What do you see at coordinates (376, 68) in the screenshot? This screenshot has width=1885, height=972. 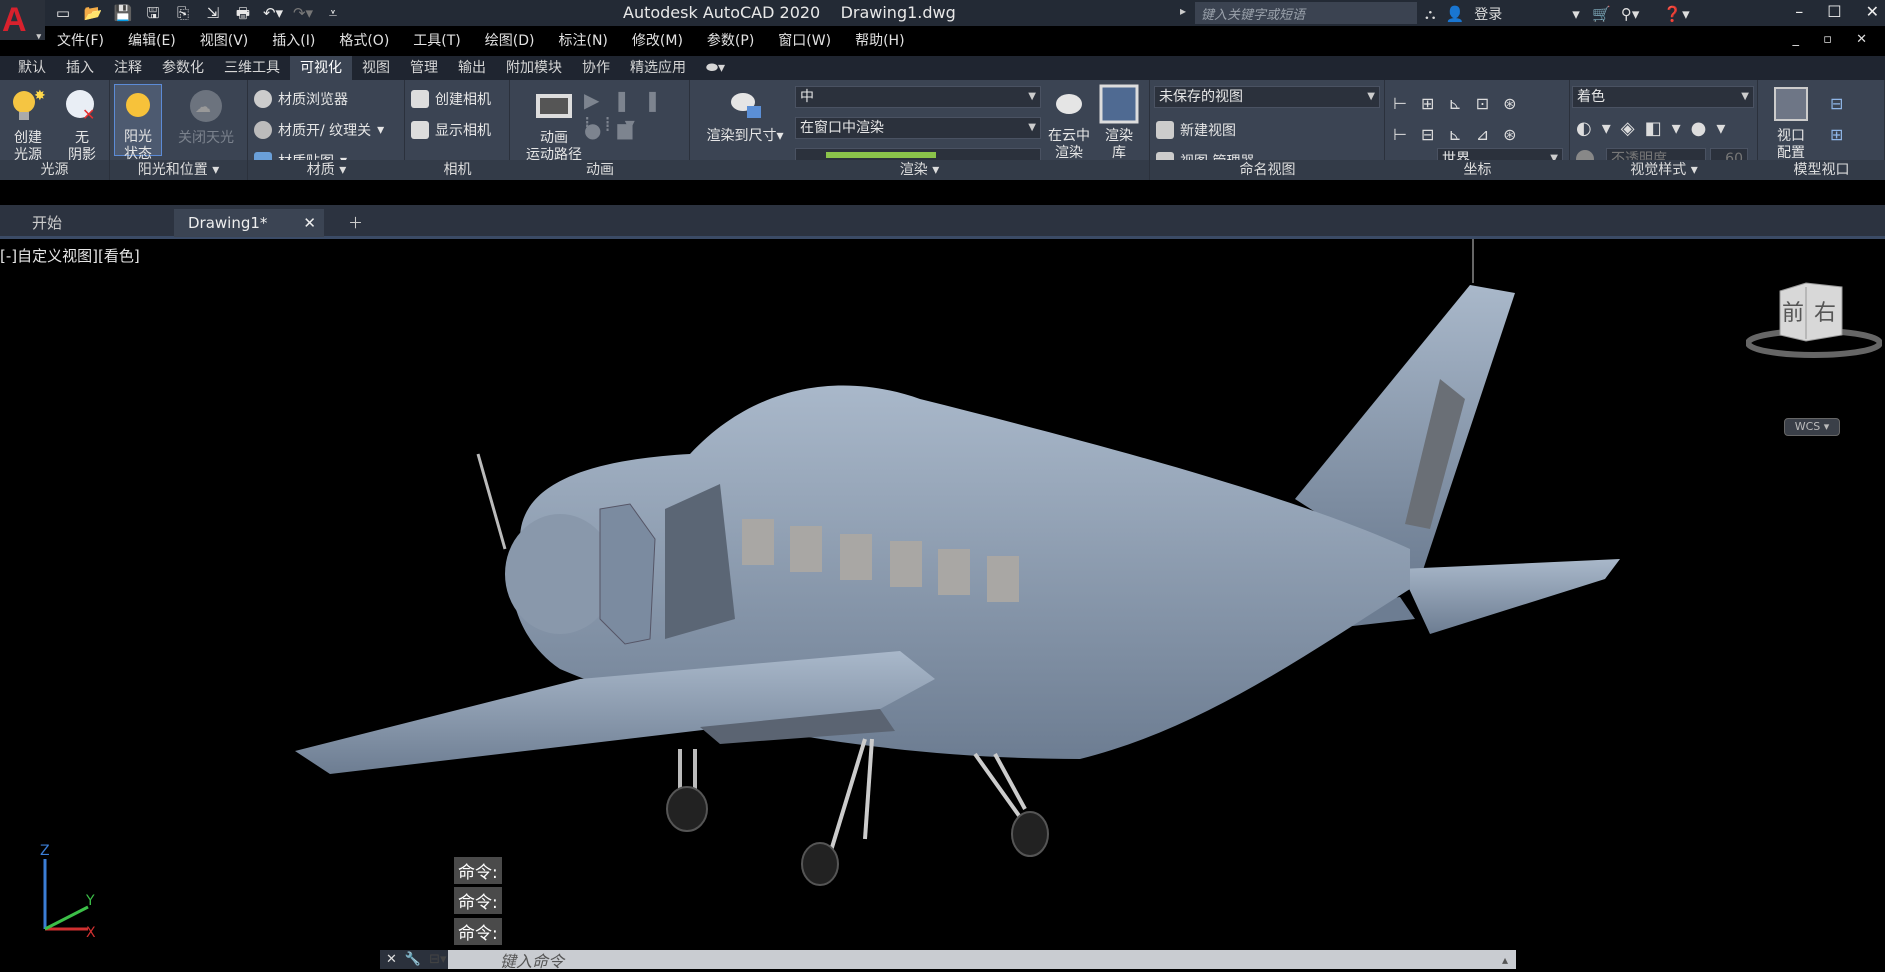 I see `tab-view: 视图` at bounding box center [376, 68].